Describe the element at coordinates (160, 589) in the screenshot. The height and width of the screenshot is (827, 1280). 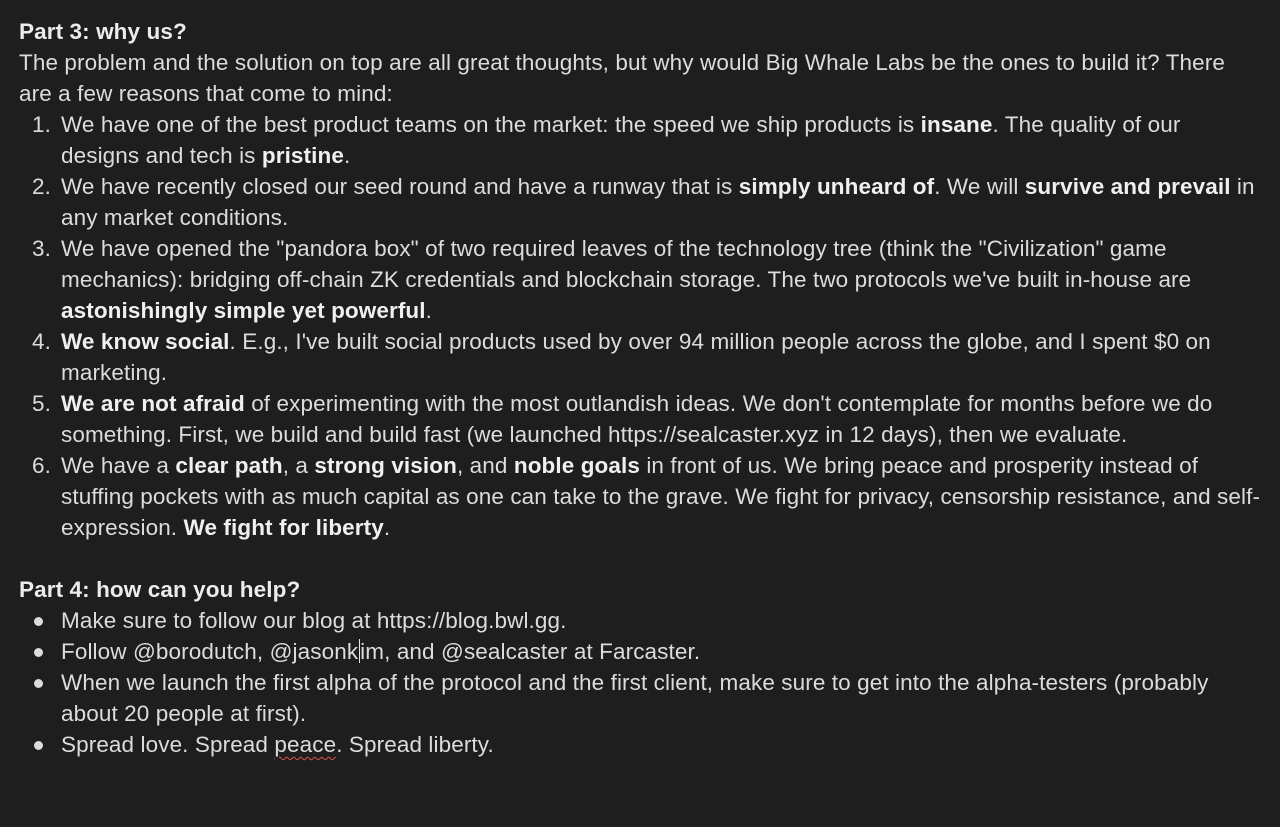
I see `part4-heading: Part 4: how can you help?` at that location.